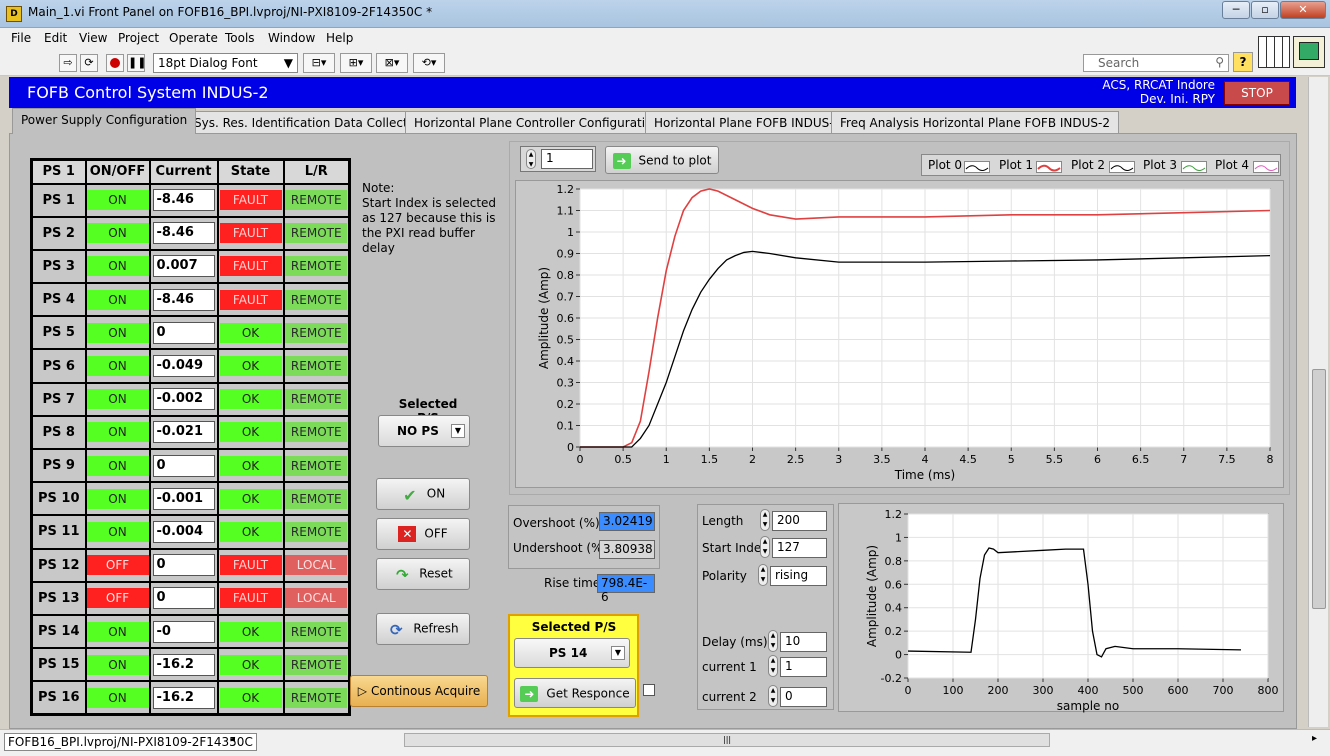 This screenshot has height=756, width=1330. I want to click on x-tick-label: 100, so click(953, 690).